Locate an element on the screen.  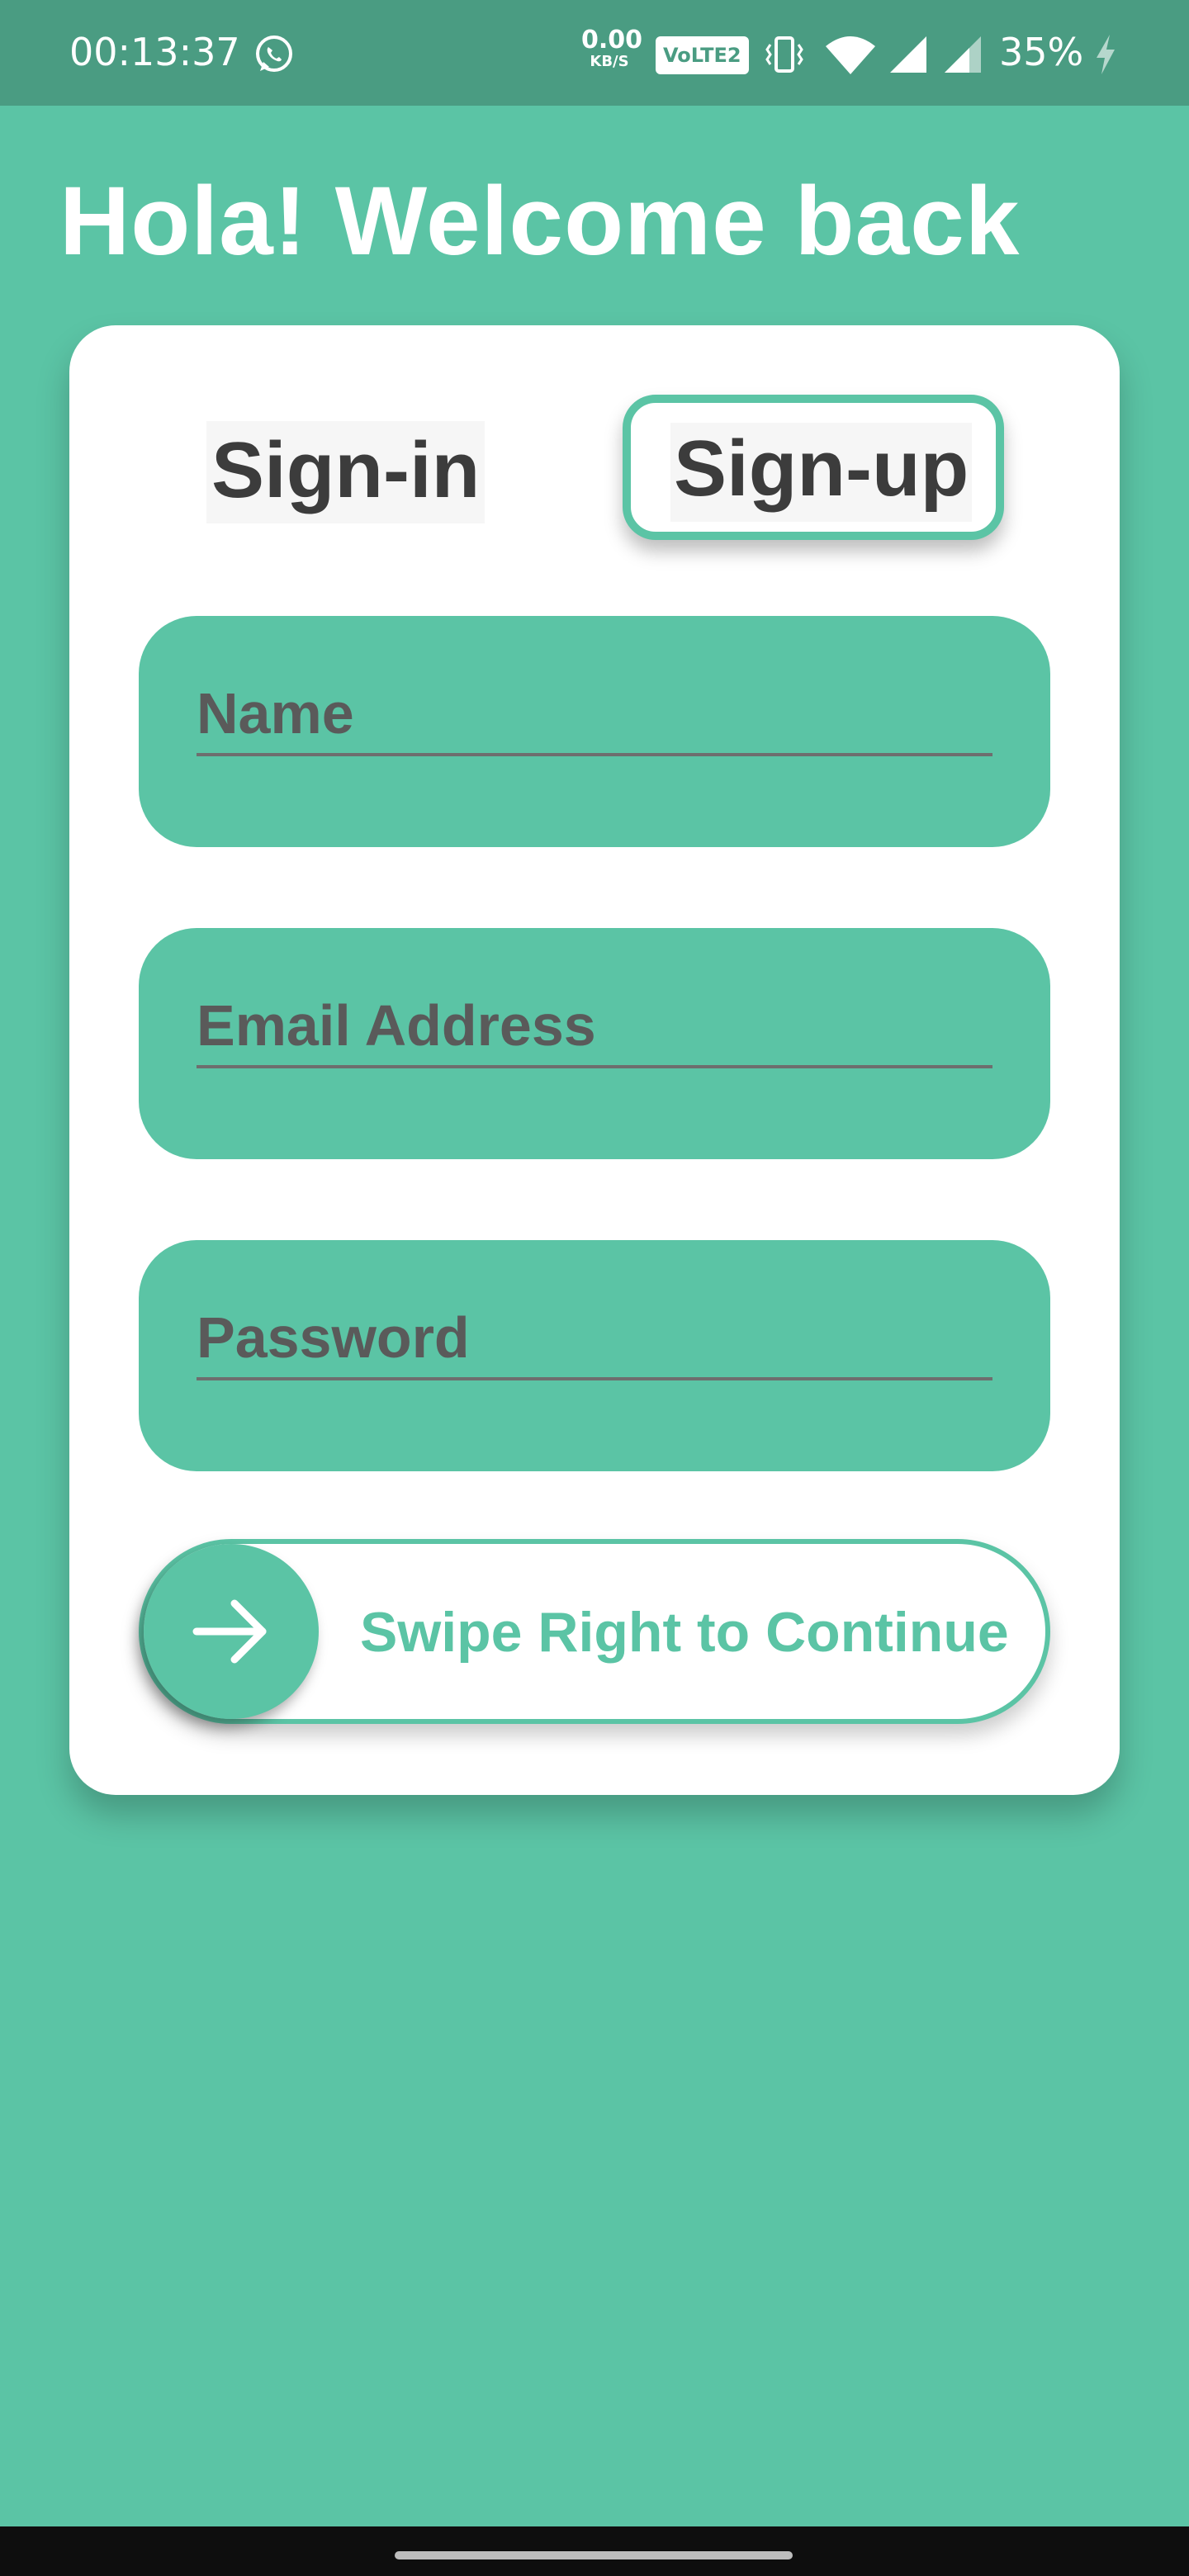
network-speed-value: 0.00 is located at coordinates (612, 40).